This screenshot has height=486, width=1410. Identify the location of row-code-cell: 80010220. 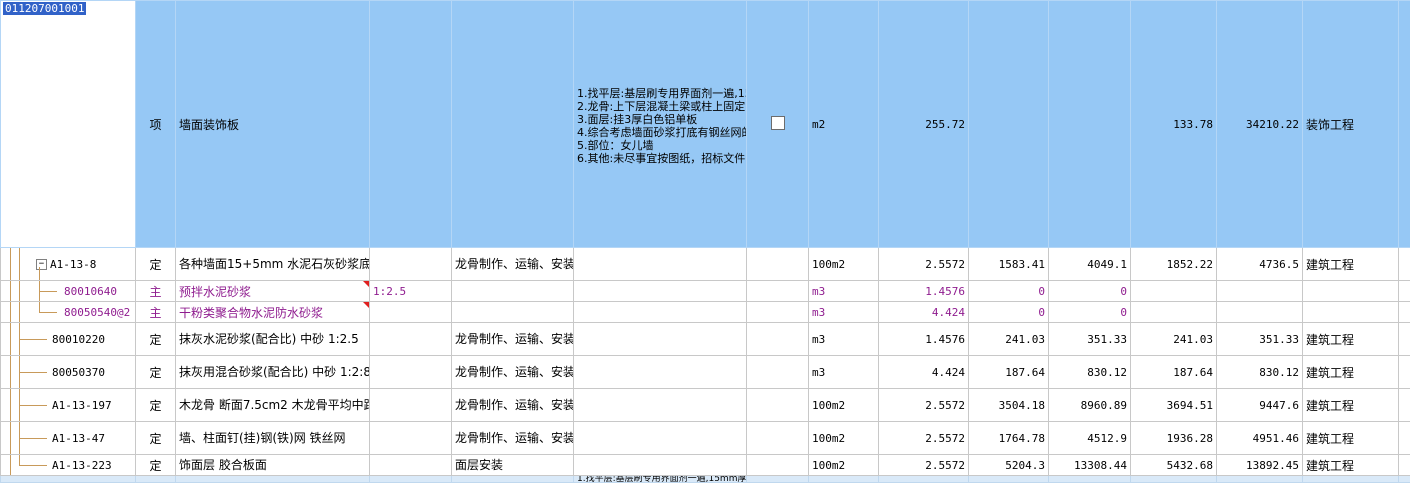
(68, 339).